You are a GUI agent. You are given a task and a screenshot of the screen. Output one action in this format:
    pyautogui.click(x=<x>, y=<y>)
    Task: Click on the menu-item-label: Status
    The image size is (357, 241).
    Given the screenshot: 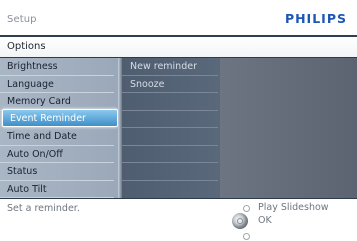 What is the action you would take?
    pyautogui.click(x=22, y=171)
    